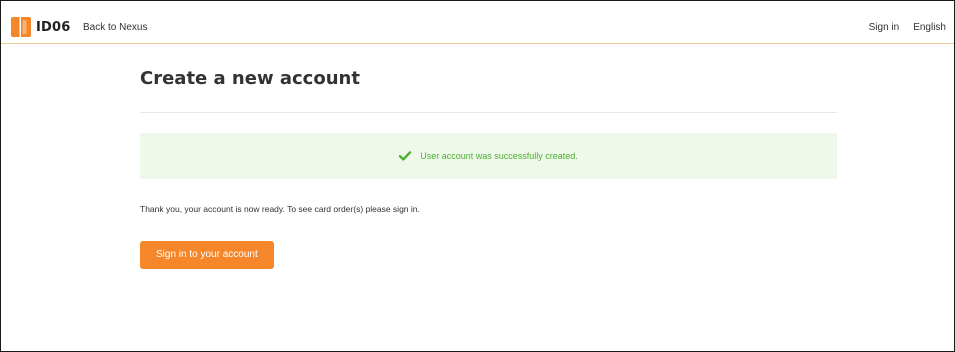 The height and width of the screenshot is (352, 955). What do you see at coordinates (929, 27) in the screenshot?
I see `language-selector: English` at bounding box center [929, 27].